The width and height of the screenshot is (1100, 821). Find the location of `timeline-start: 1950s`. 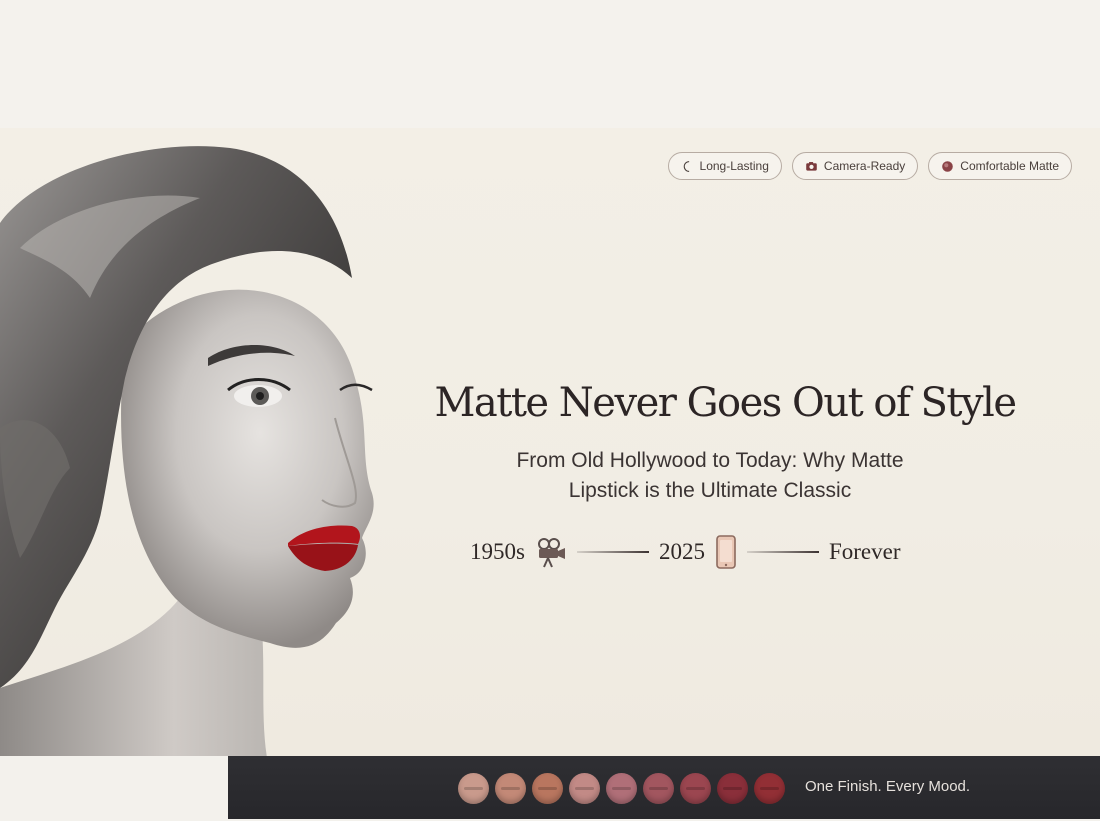

timeline-start: 1950s is located at coordinates (497, 551).